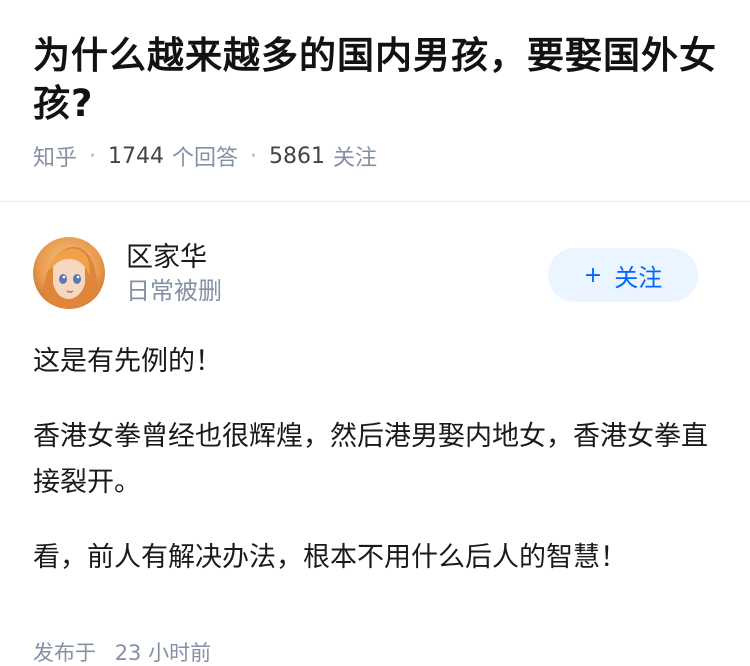  I want to click on follower-count: 5861, so click(297, 156).